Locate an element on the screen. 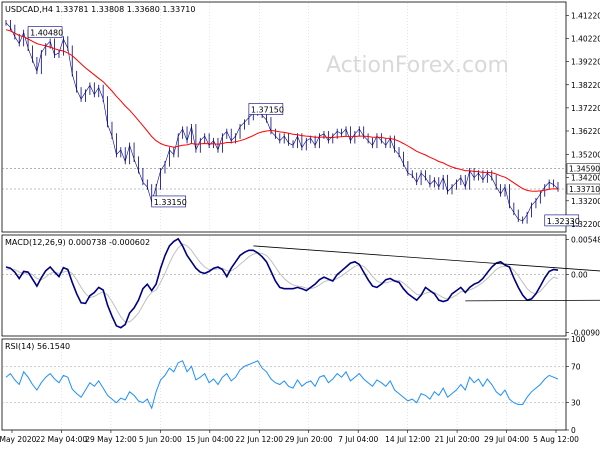 The height and width of the screenshot is (450, 600). price-y-tick-label: 1.39220 is located at coordinates (585, 62).